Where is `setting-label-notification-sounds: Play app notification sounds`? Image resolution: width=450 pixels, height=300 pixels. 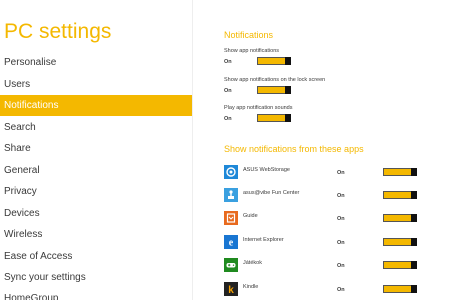 setting-label-notification-sounds: Play app notification sounds is located at coordinates (258, 108).